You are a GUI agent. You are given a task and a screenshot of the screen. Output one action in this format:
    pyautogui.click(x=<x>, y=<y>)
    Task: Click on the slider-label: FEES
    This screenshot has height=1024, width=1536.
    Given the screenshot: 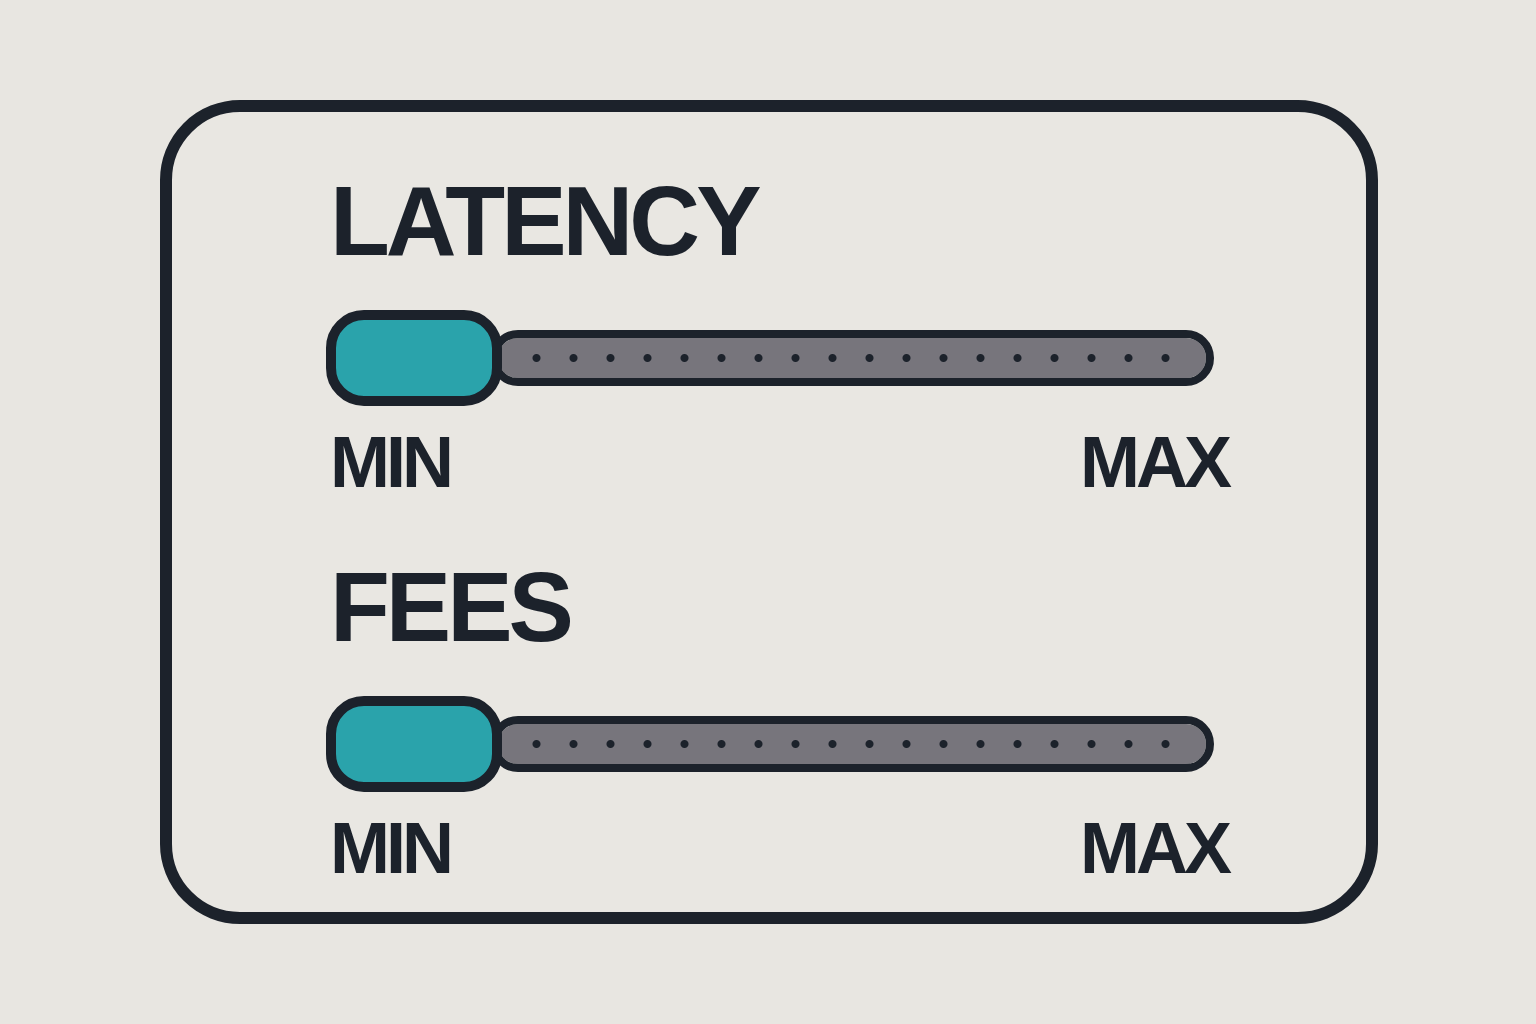 What is the action you would take?
    pyautogui.click(x=450, y=607)
    